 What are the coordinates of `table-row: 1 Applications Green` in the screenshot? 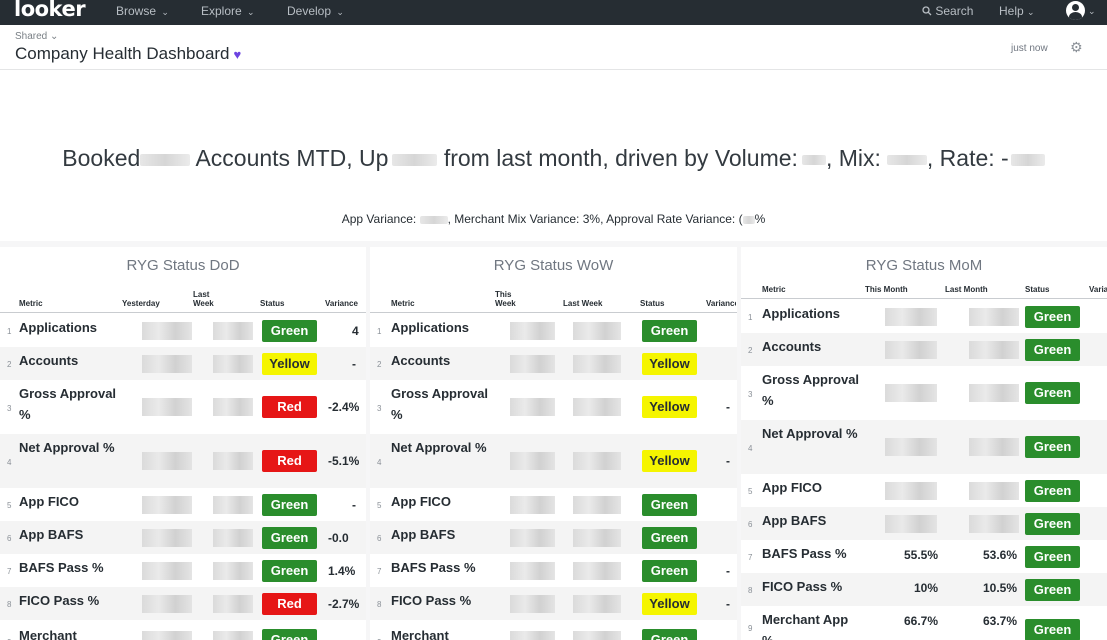 It's located at (553, 330).